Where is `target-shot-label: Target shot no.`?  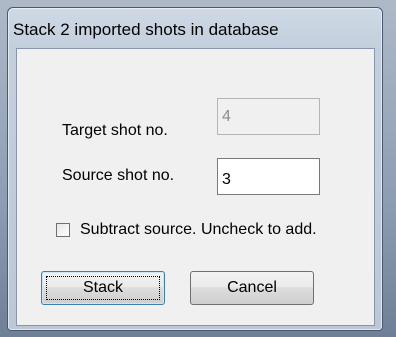 target-shot-label: Target shot no. is located at coordinates (115, 130).